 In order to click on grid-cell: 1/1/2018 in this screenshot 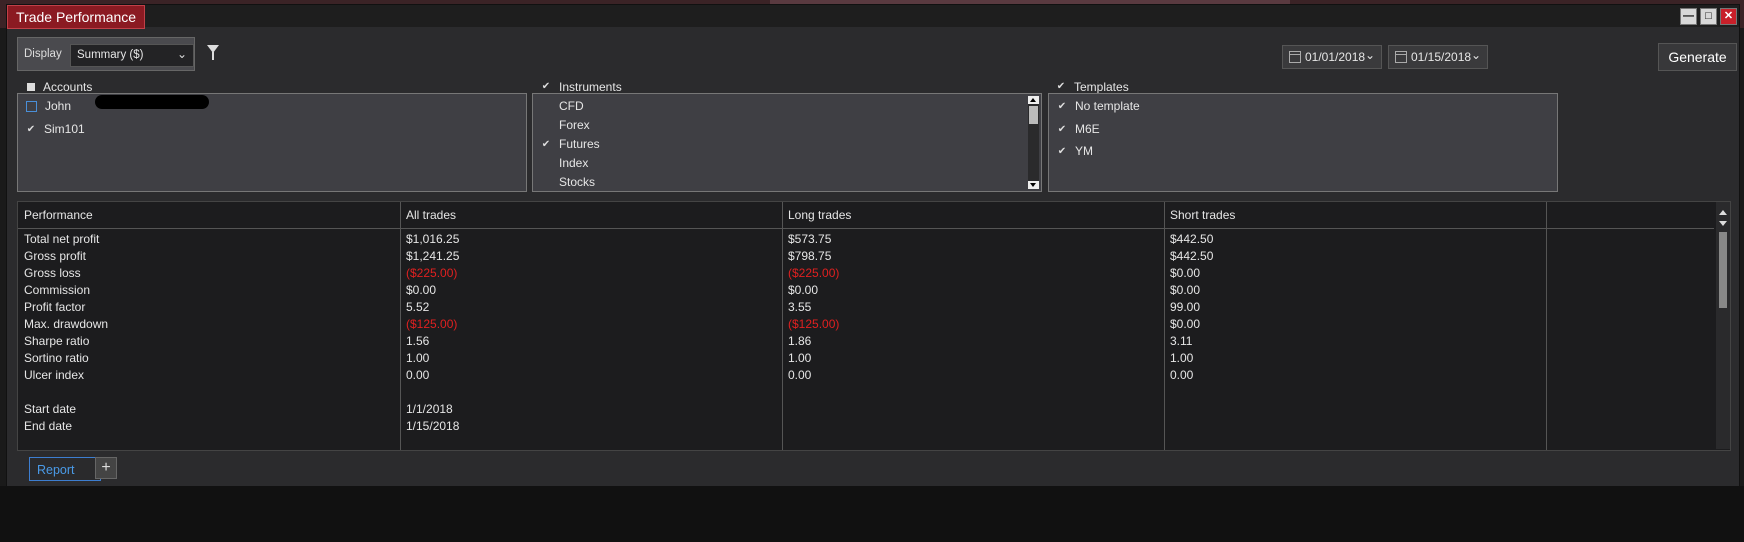, I will do `click(429, 409)`.